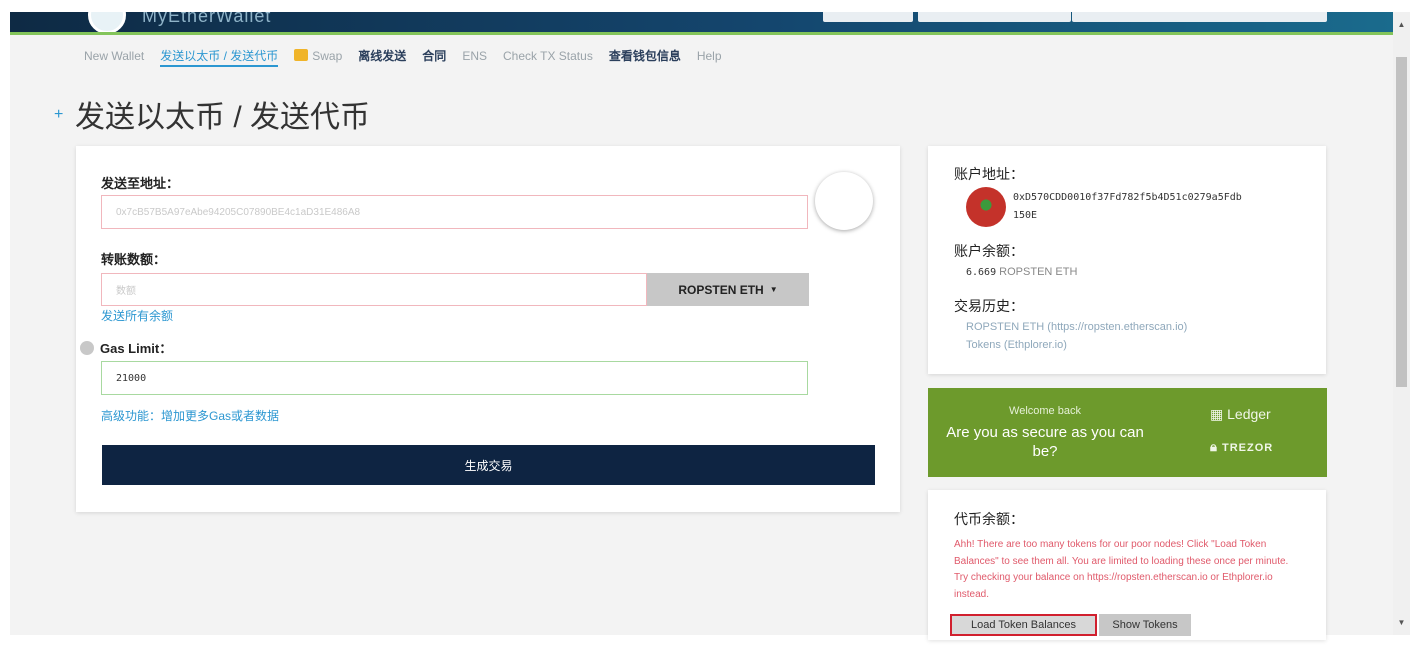 This screenshot has width=1422, height=660. What do you see at coordinates (107, 23) in the screenshot?
I see `logo-icon` at bounding box center [107, 23].